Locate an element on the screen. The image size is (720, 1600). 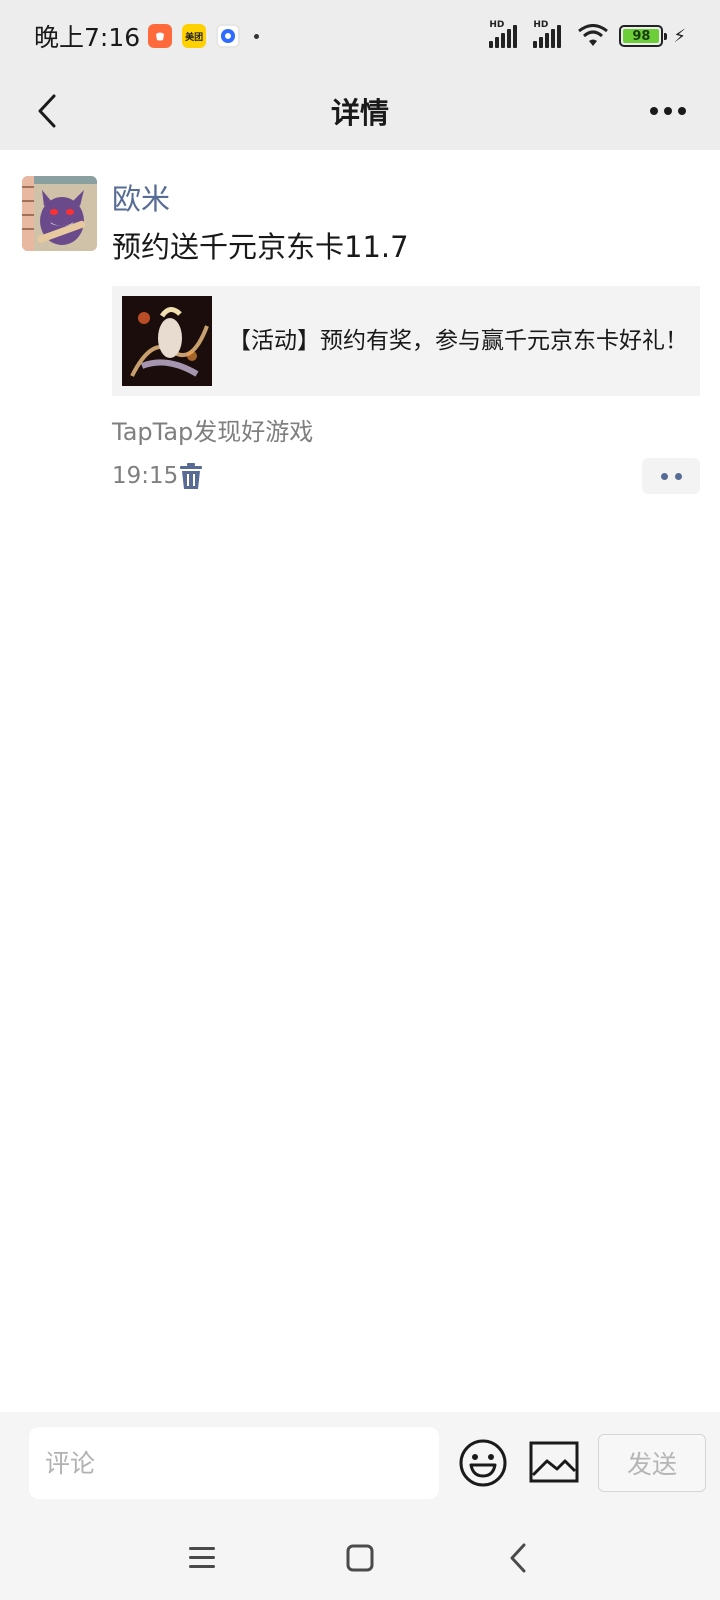
back-arrow-icon is located at coordinates (518, 1558).